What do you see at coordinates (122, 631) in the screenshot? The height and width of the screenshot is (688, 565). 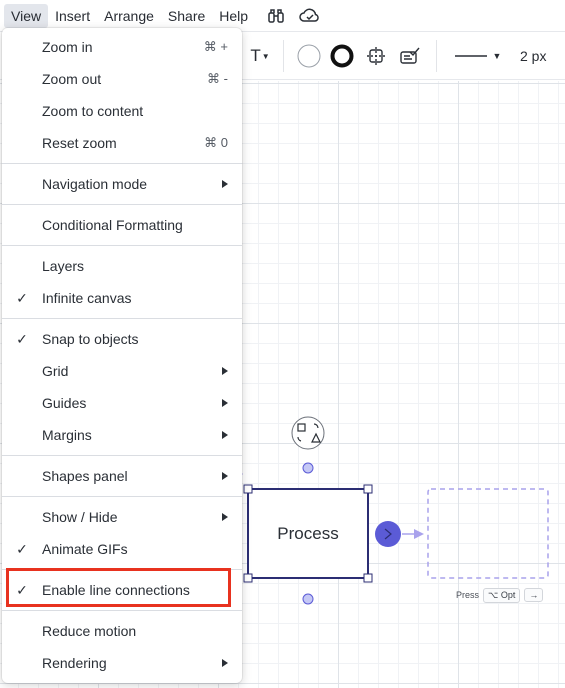 I see `menu-item-reduce-motion: Reduce motion` at bounding box center [122, 631].